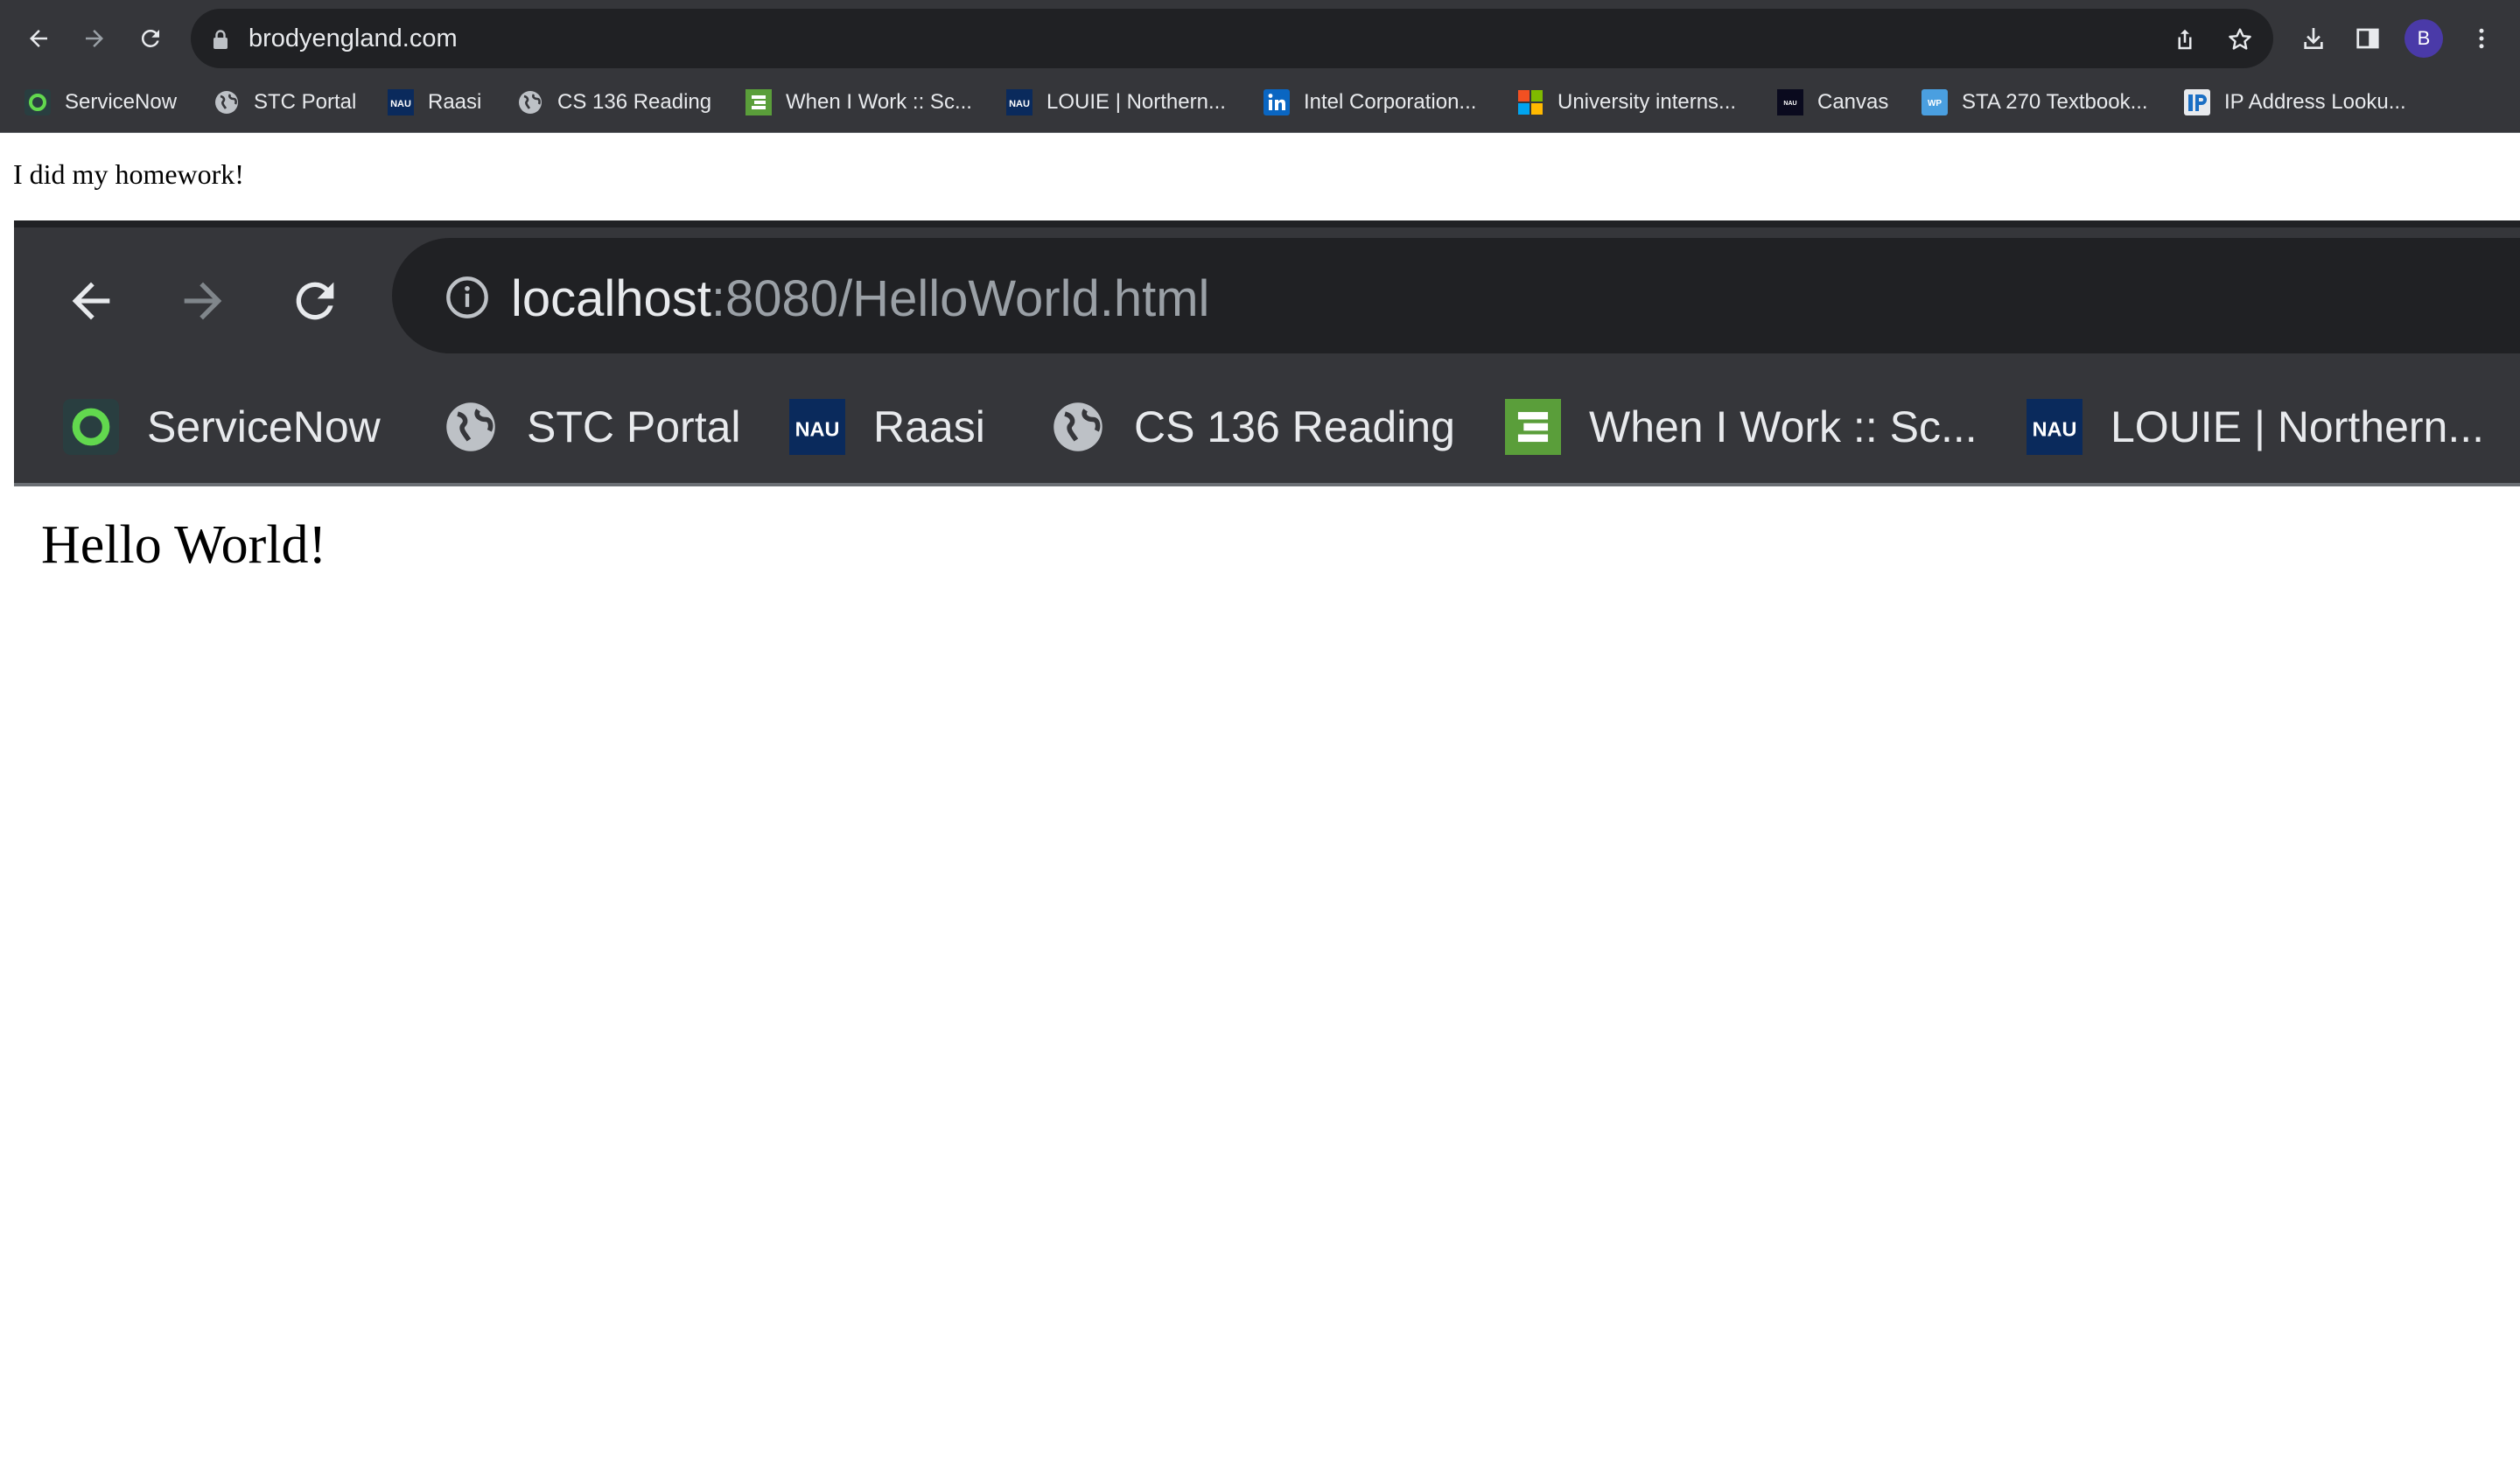  I want to click on forward-button, so click(94, 38).